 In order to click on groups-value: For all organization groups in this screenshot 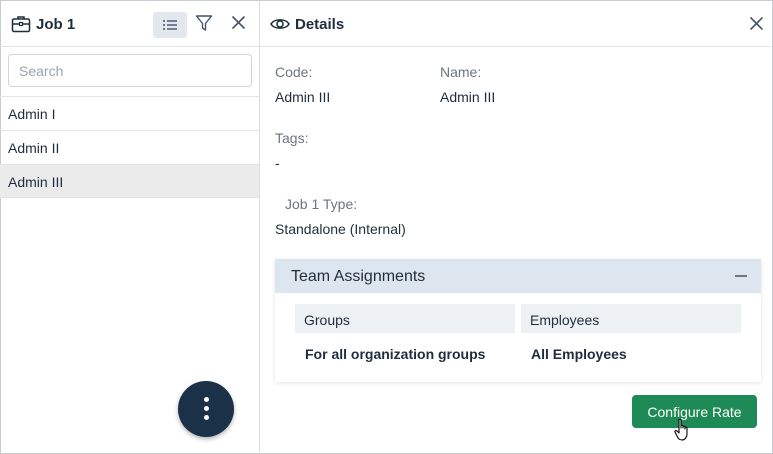, I will do `click(395, 354)`.